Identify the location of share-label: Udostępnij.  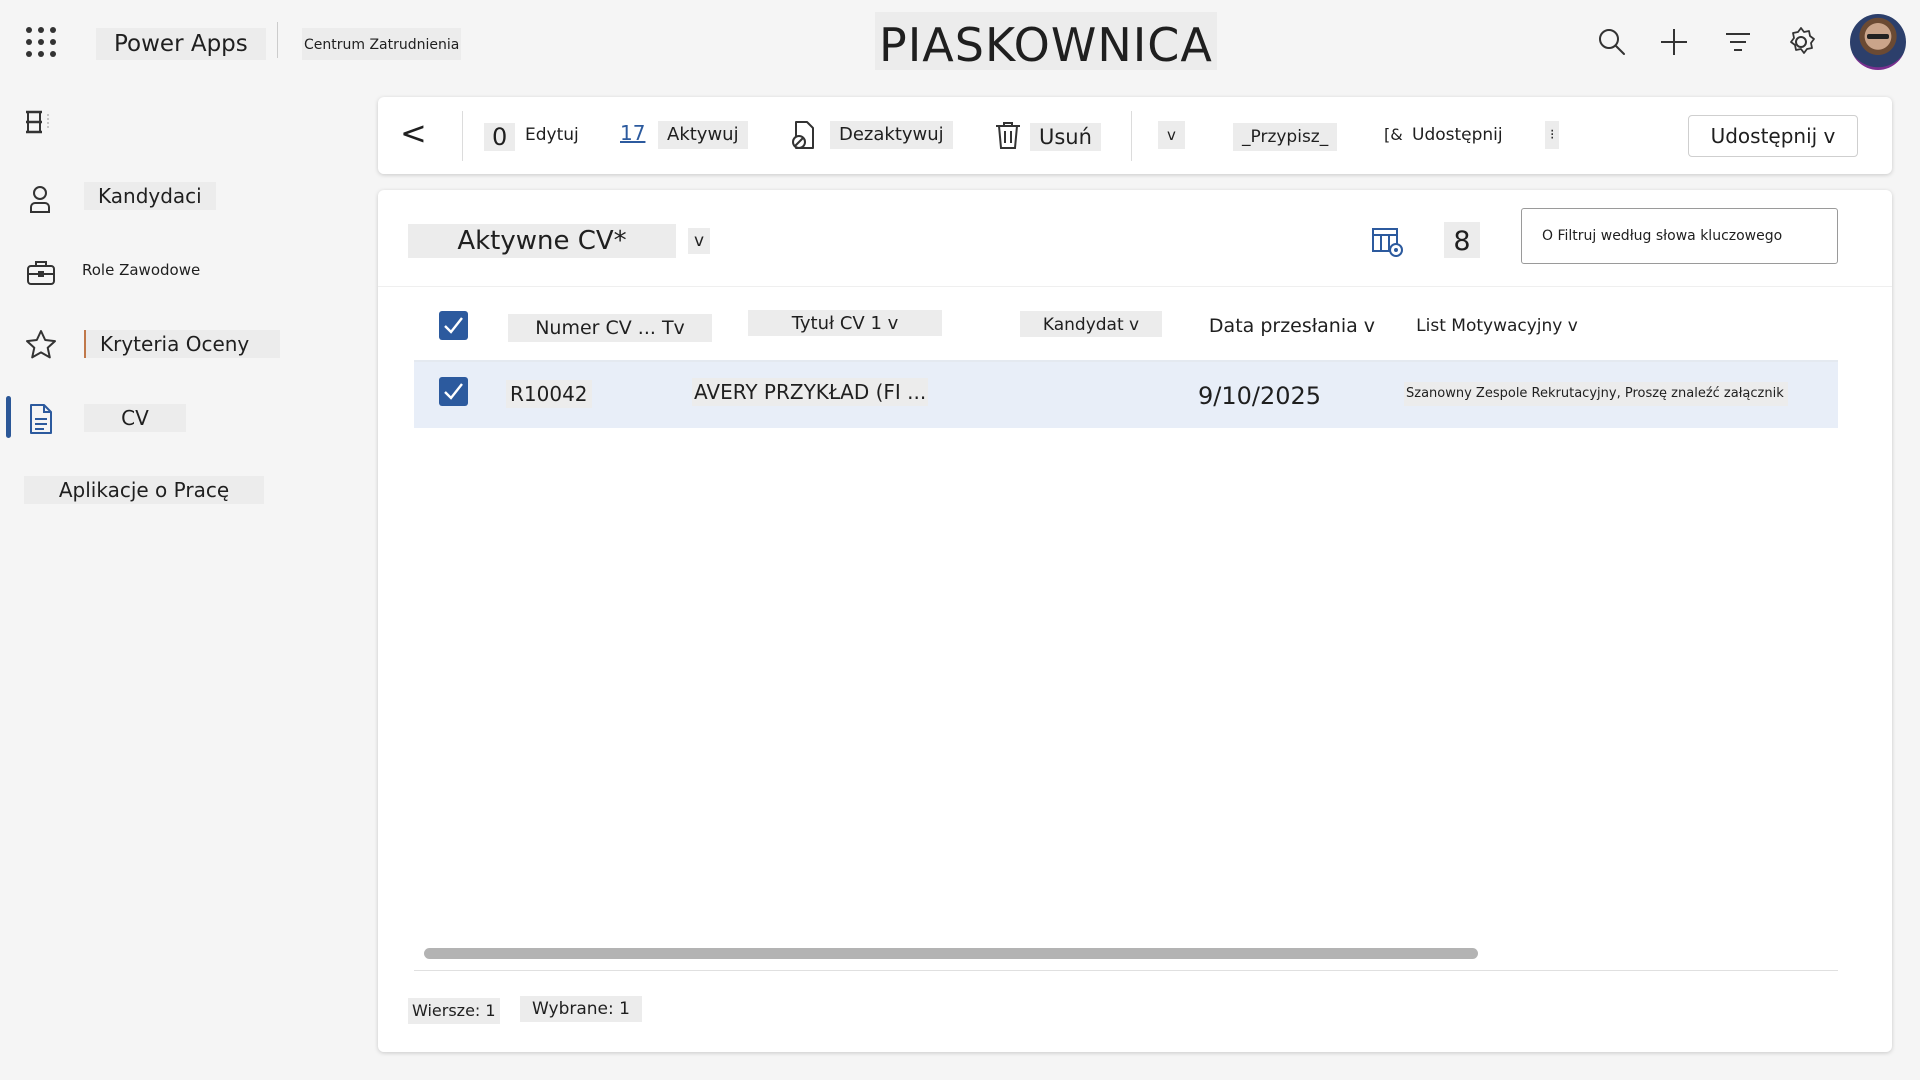
(1457, 135).